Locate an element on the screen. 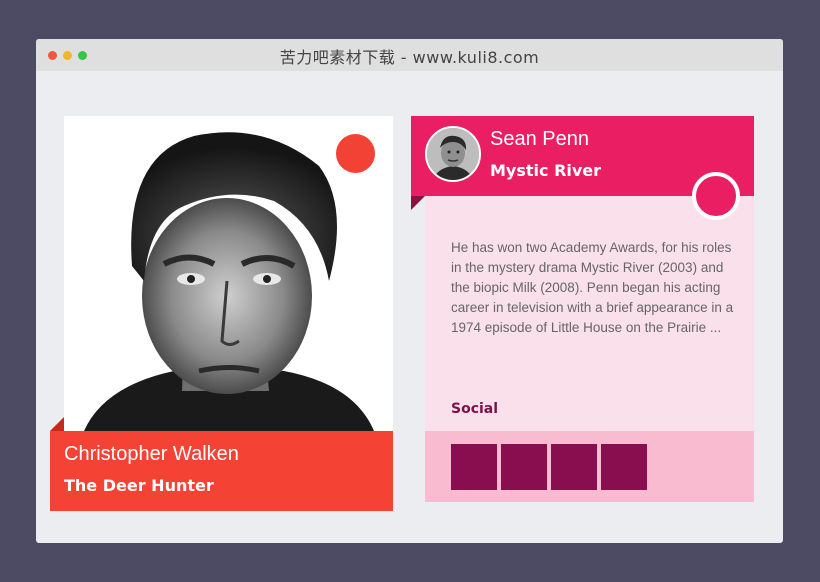  toggle-ring-button is located at coordinates (716, 196).